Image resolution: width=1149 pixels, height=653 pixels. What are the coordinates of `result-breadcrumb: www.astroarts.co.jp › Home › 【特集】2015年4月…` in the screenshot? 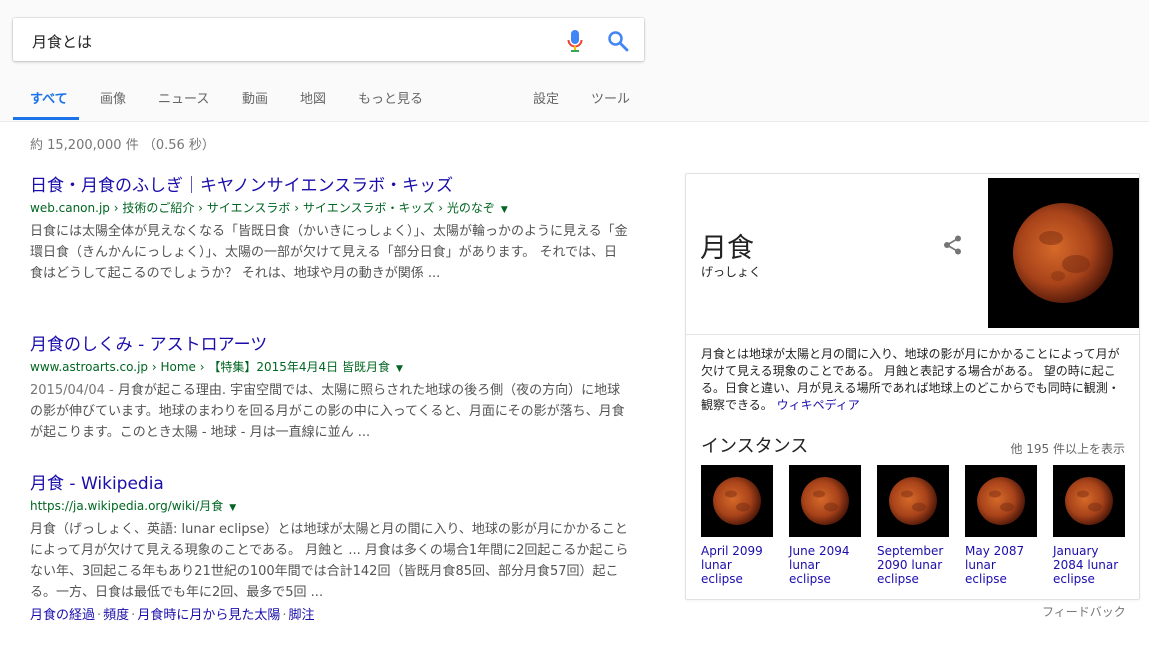 It's located at (210, 367).